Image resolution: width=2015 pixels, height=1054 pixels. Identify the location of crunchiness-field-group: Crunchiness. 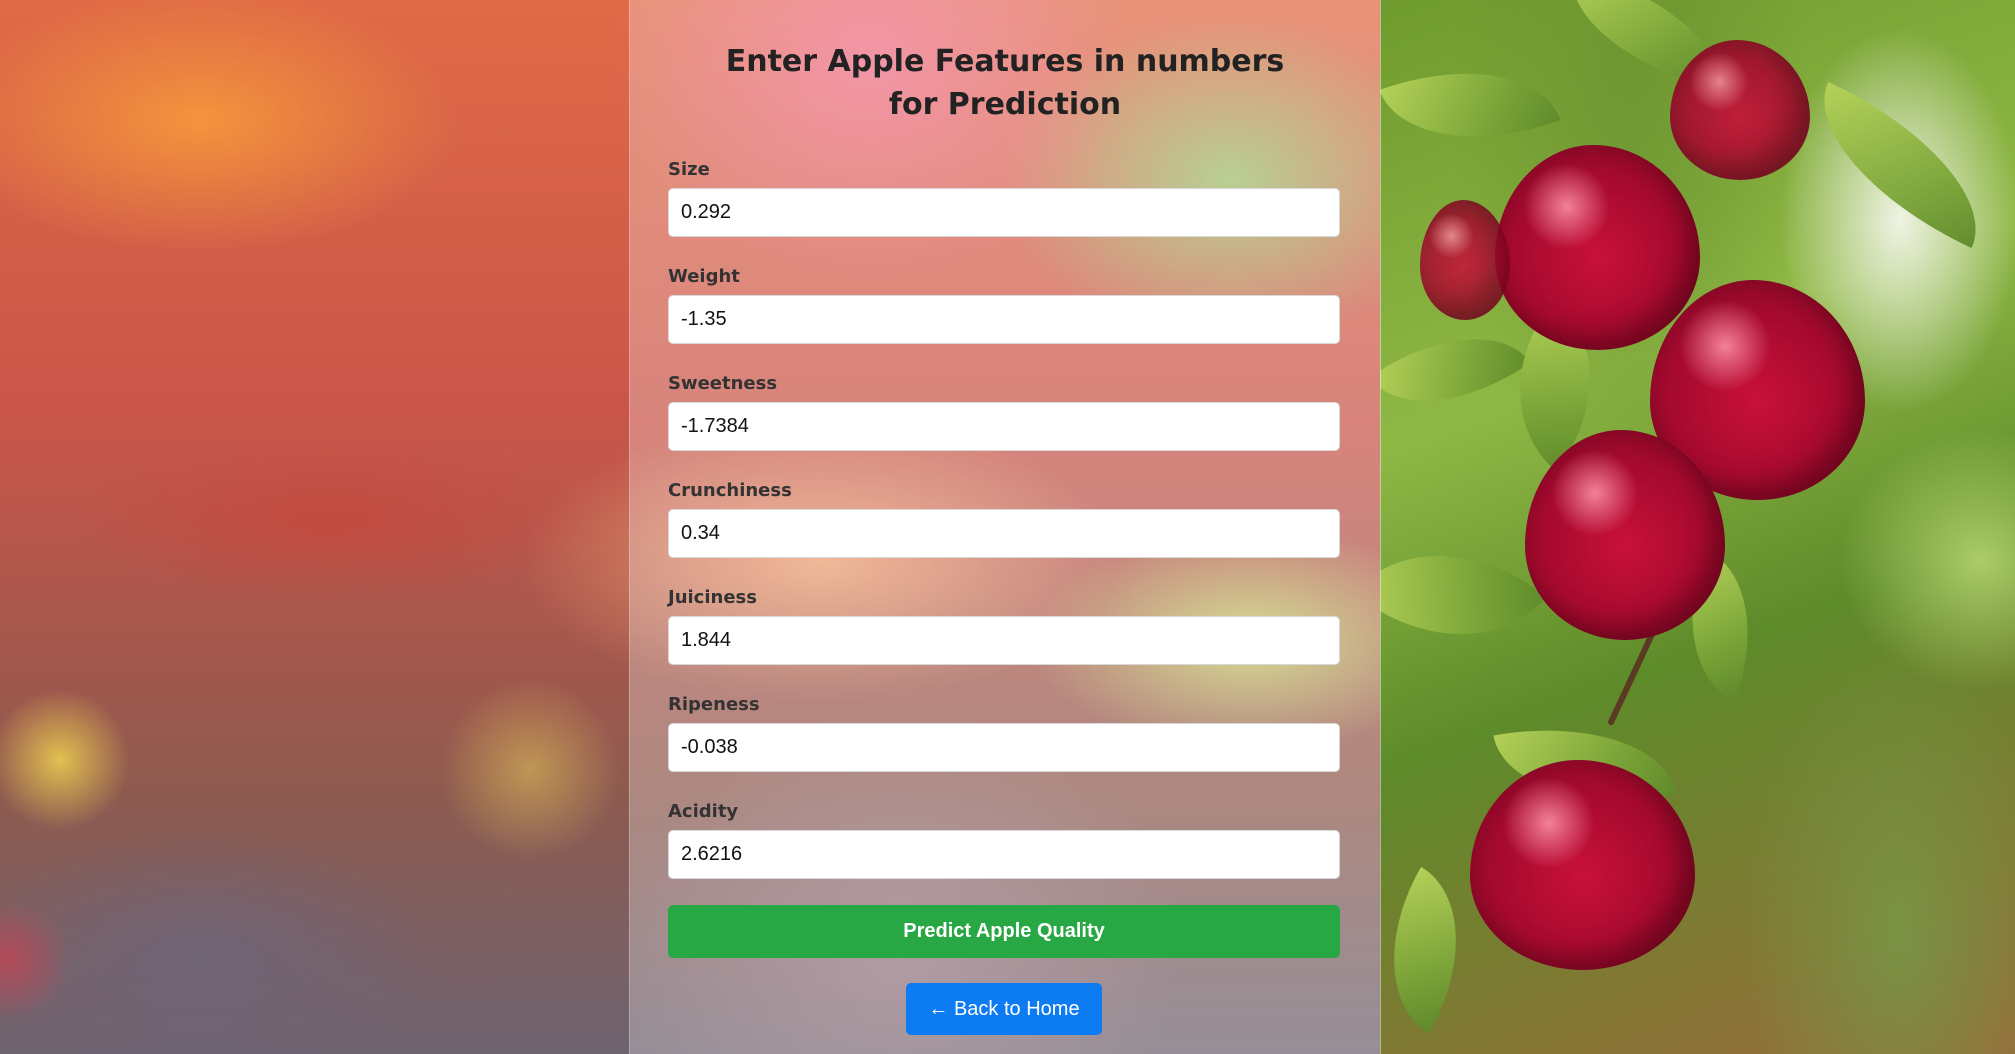
(1004, 532).